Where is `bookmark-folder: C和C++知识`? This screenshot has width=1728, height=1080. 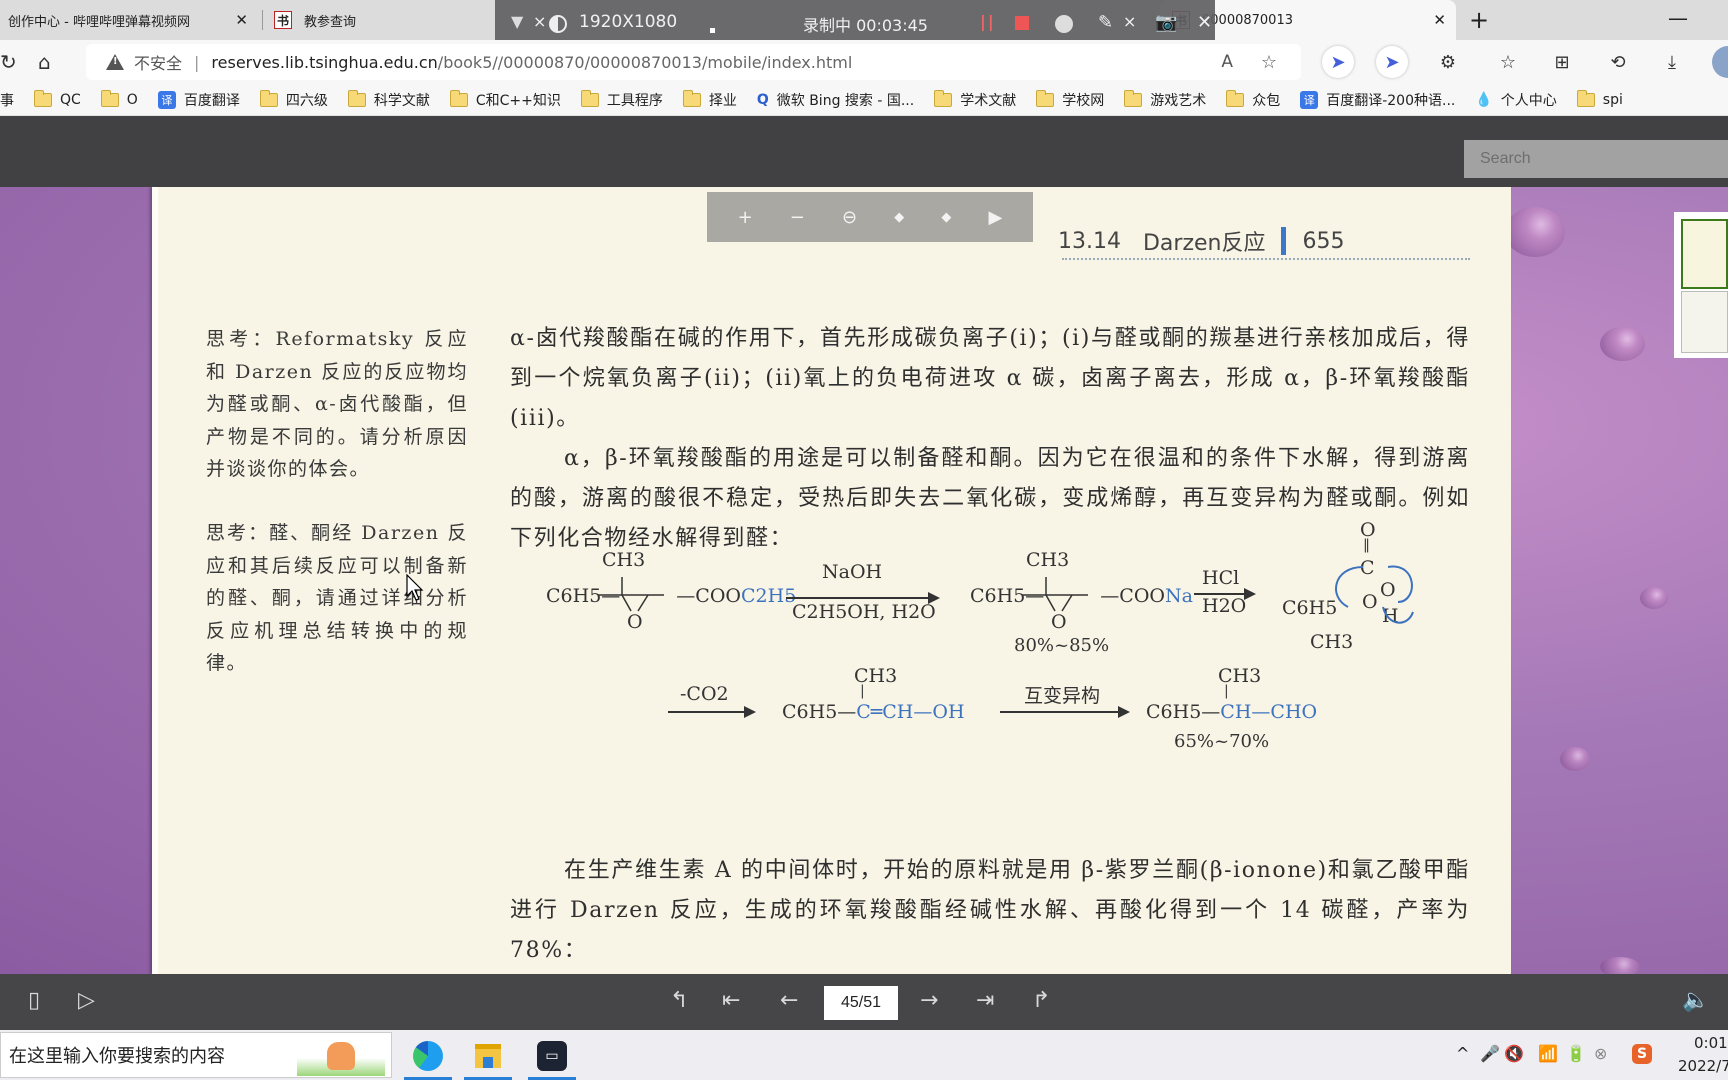
bookmark-folder: C和C++知识 is located at coordinates (505, 99).